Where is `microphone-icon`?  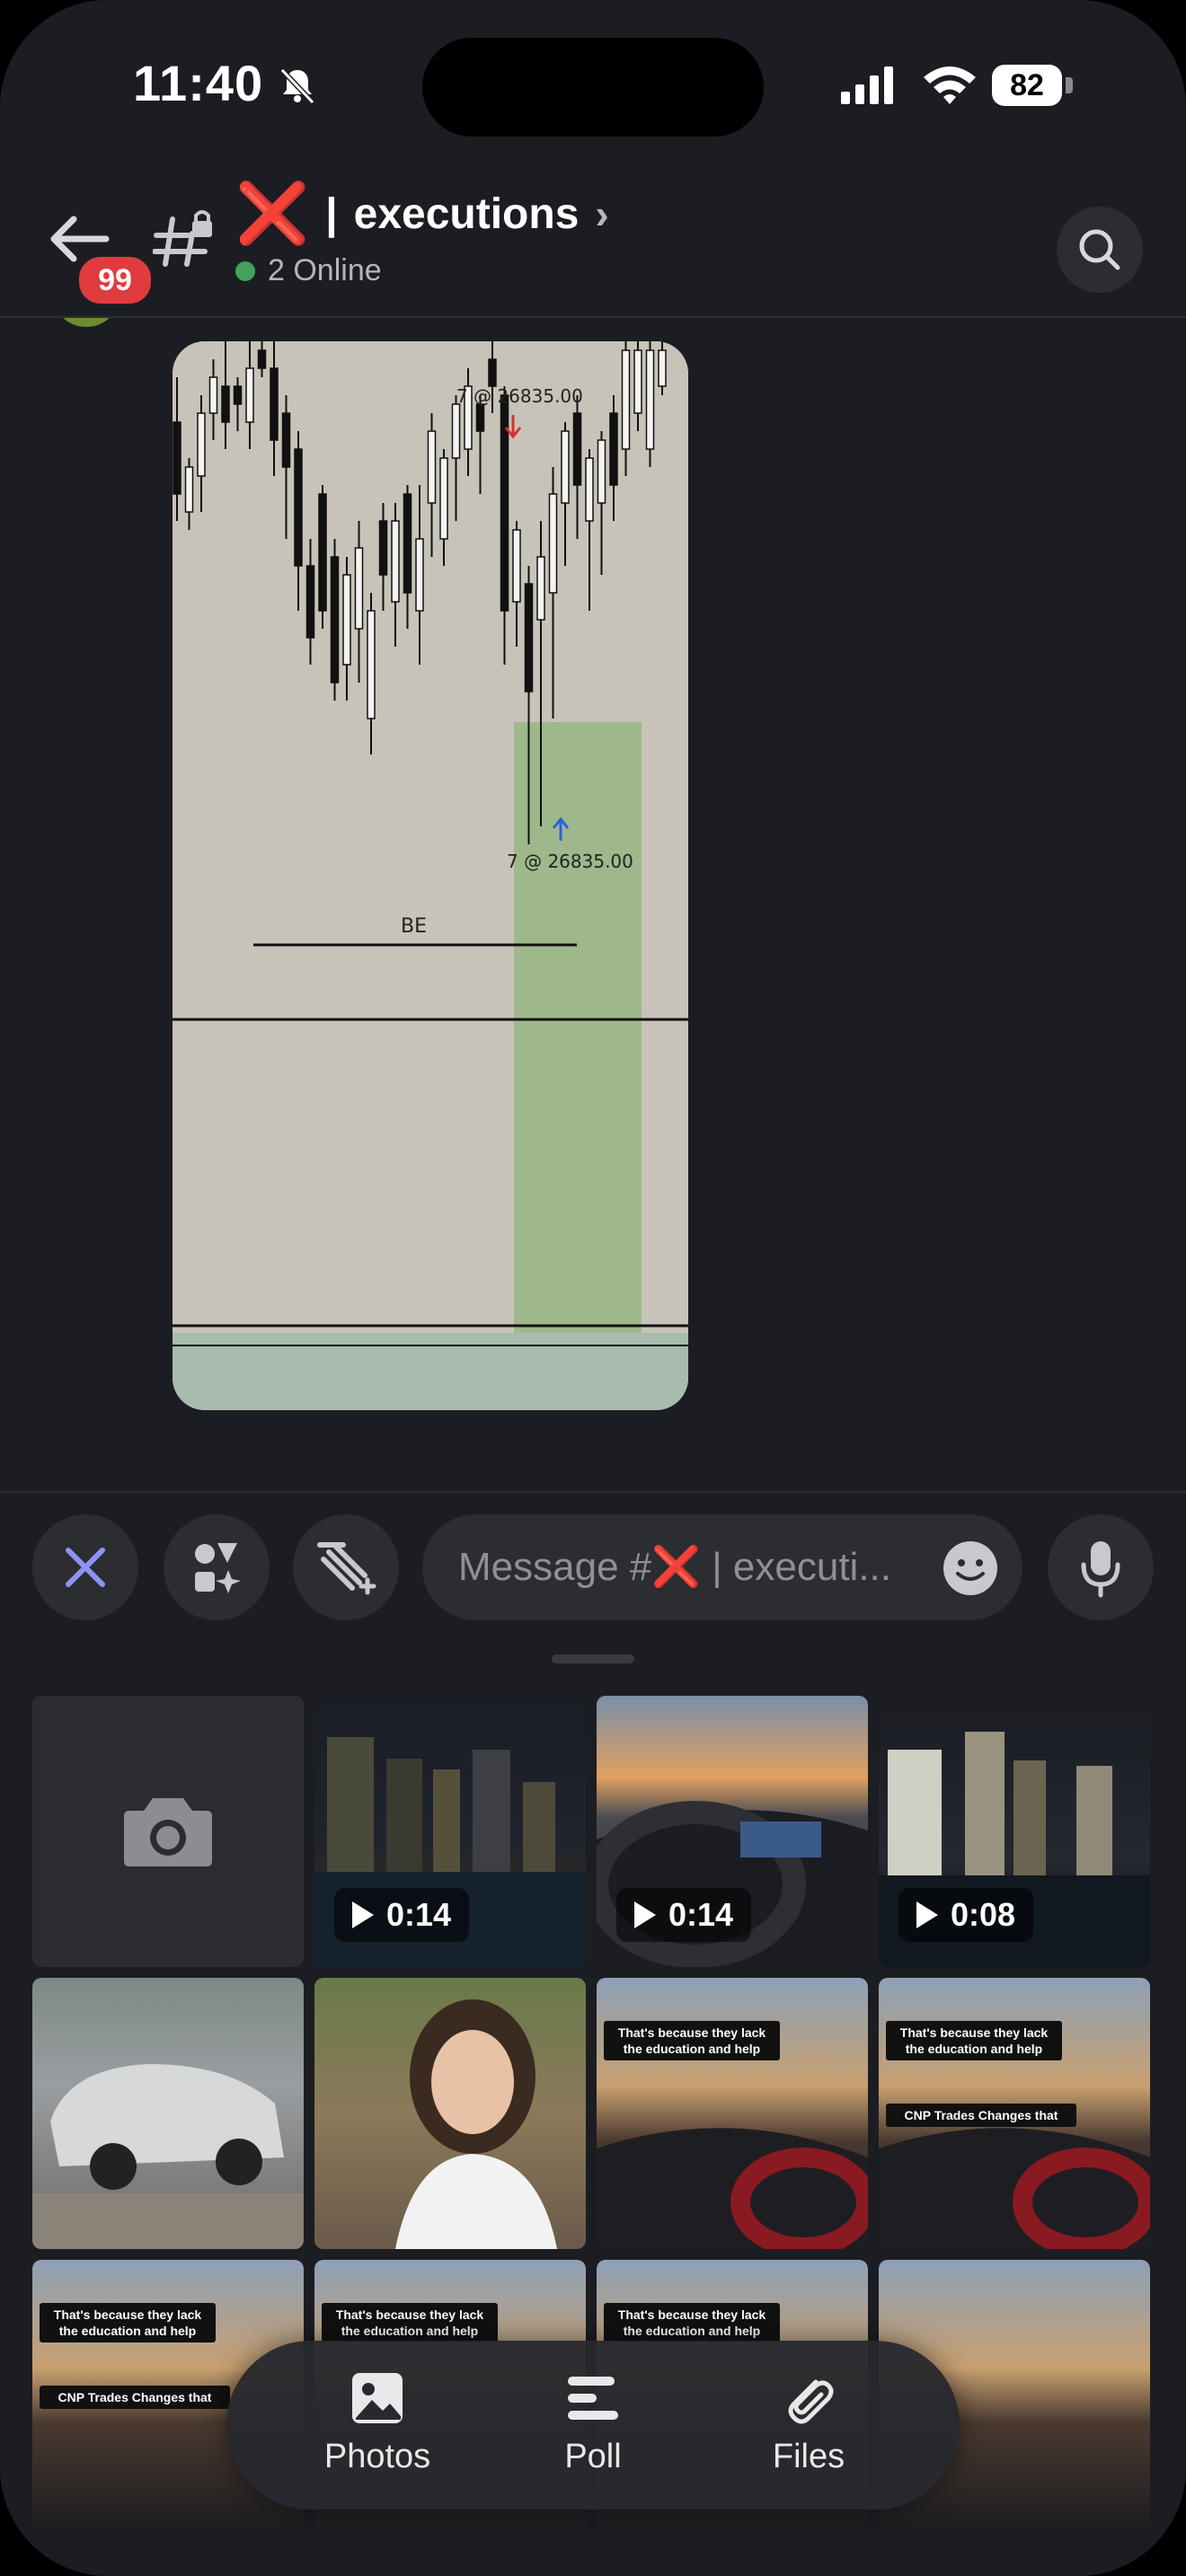
microphone-icon is located at coordinates (1100, 1569).